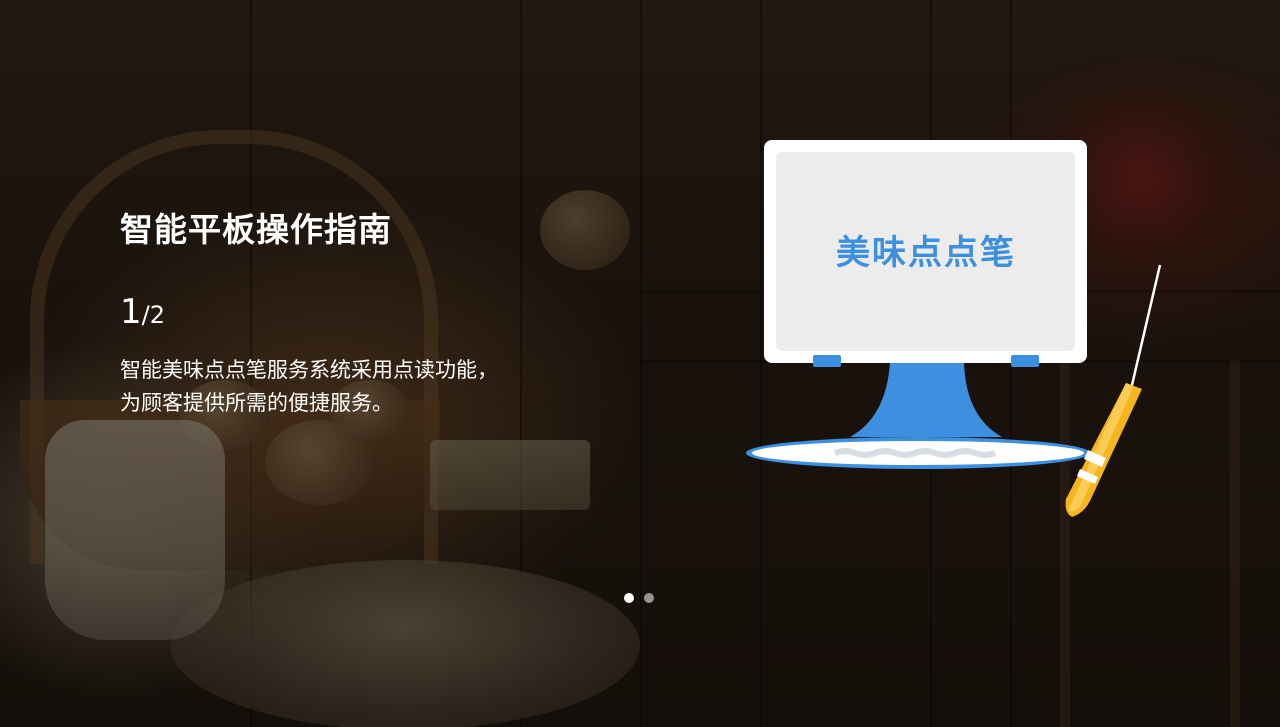  I want to click on description-line: 智能美味点点笔服务系统采用点读功能，, so click(309, 370).